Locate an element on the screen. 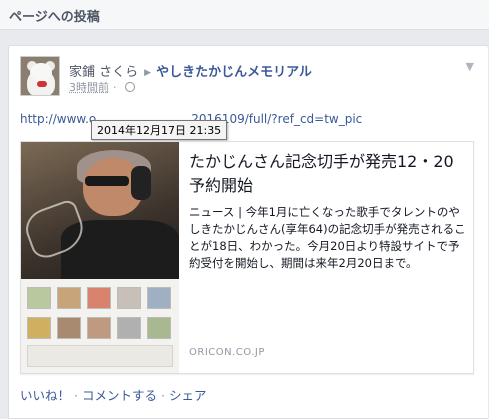 This screenshot has width=489, height=419. like-link: いいね！ is located at coordinates (45, 395).